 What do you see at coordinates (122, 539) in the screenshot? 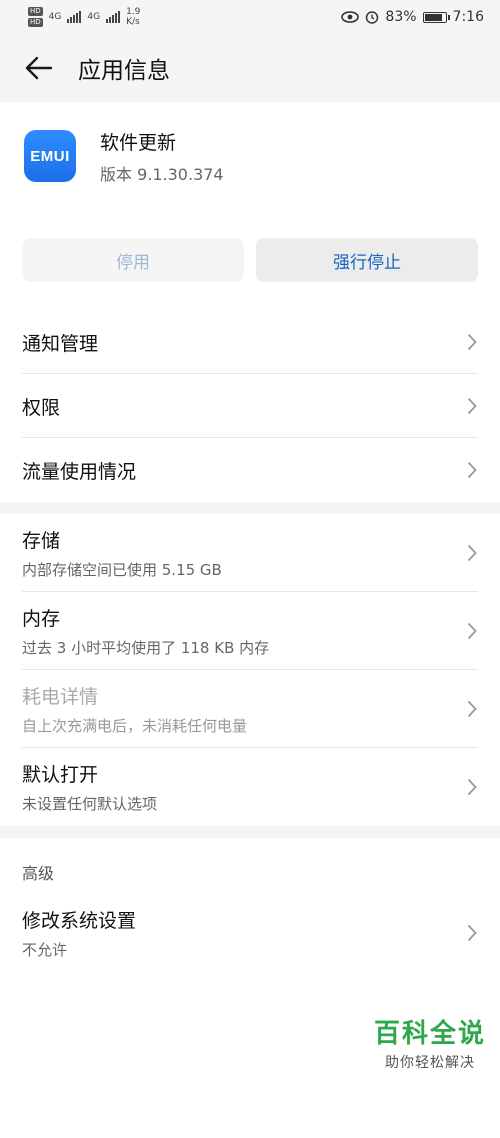
I see `item-title: 存储` at bounding box center [122, 539].